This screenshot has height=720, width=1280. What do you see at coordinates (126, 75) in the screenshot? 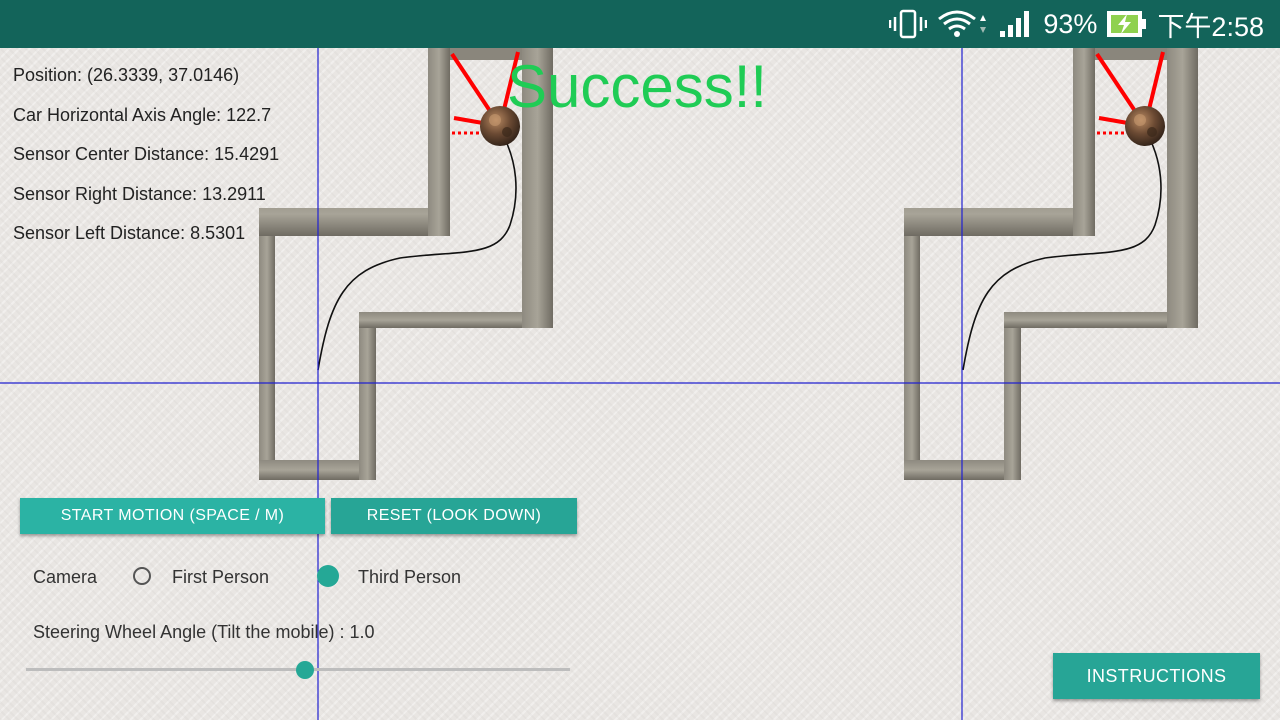
I see `position-readout: Position: (26.3339, 37.0146)` at bounding box center [126, 75].